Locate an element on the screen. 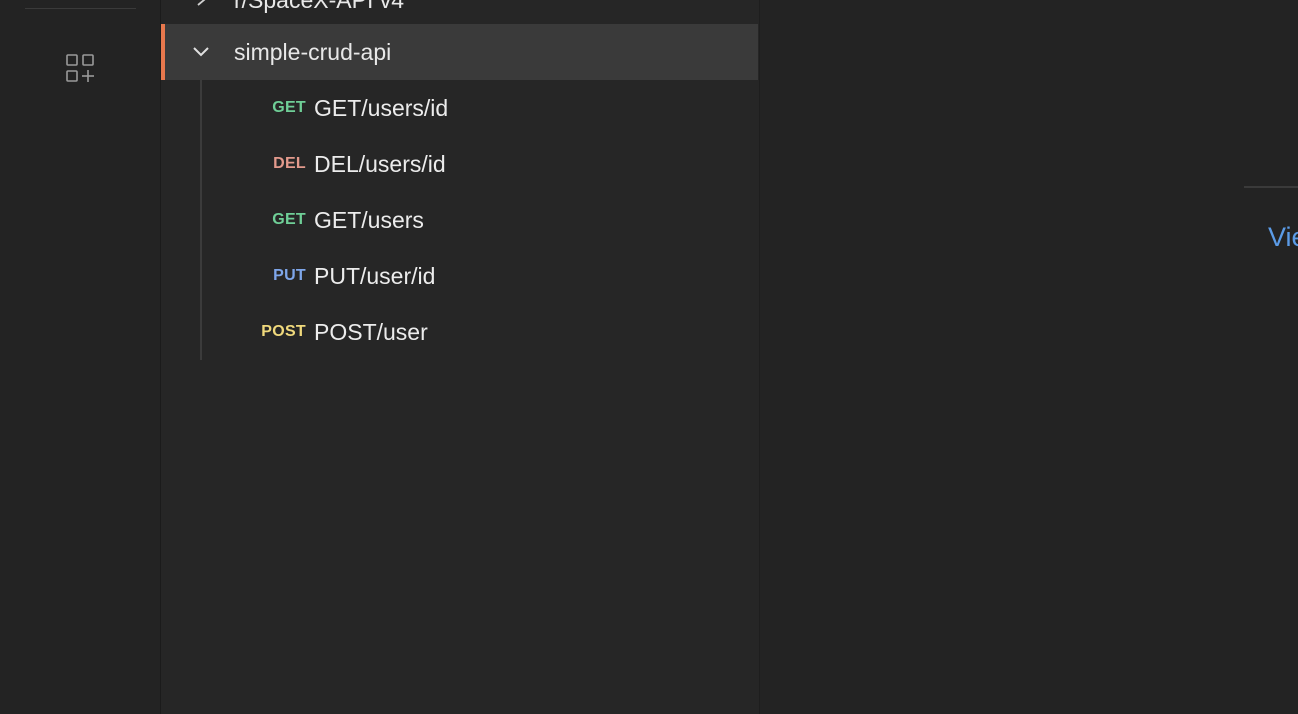 Image resolution: width=1298 pixels, height=714 pixels. main-divider is located at coordinates (1271, 187).